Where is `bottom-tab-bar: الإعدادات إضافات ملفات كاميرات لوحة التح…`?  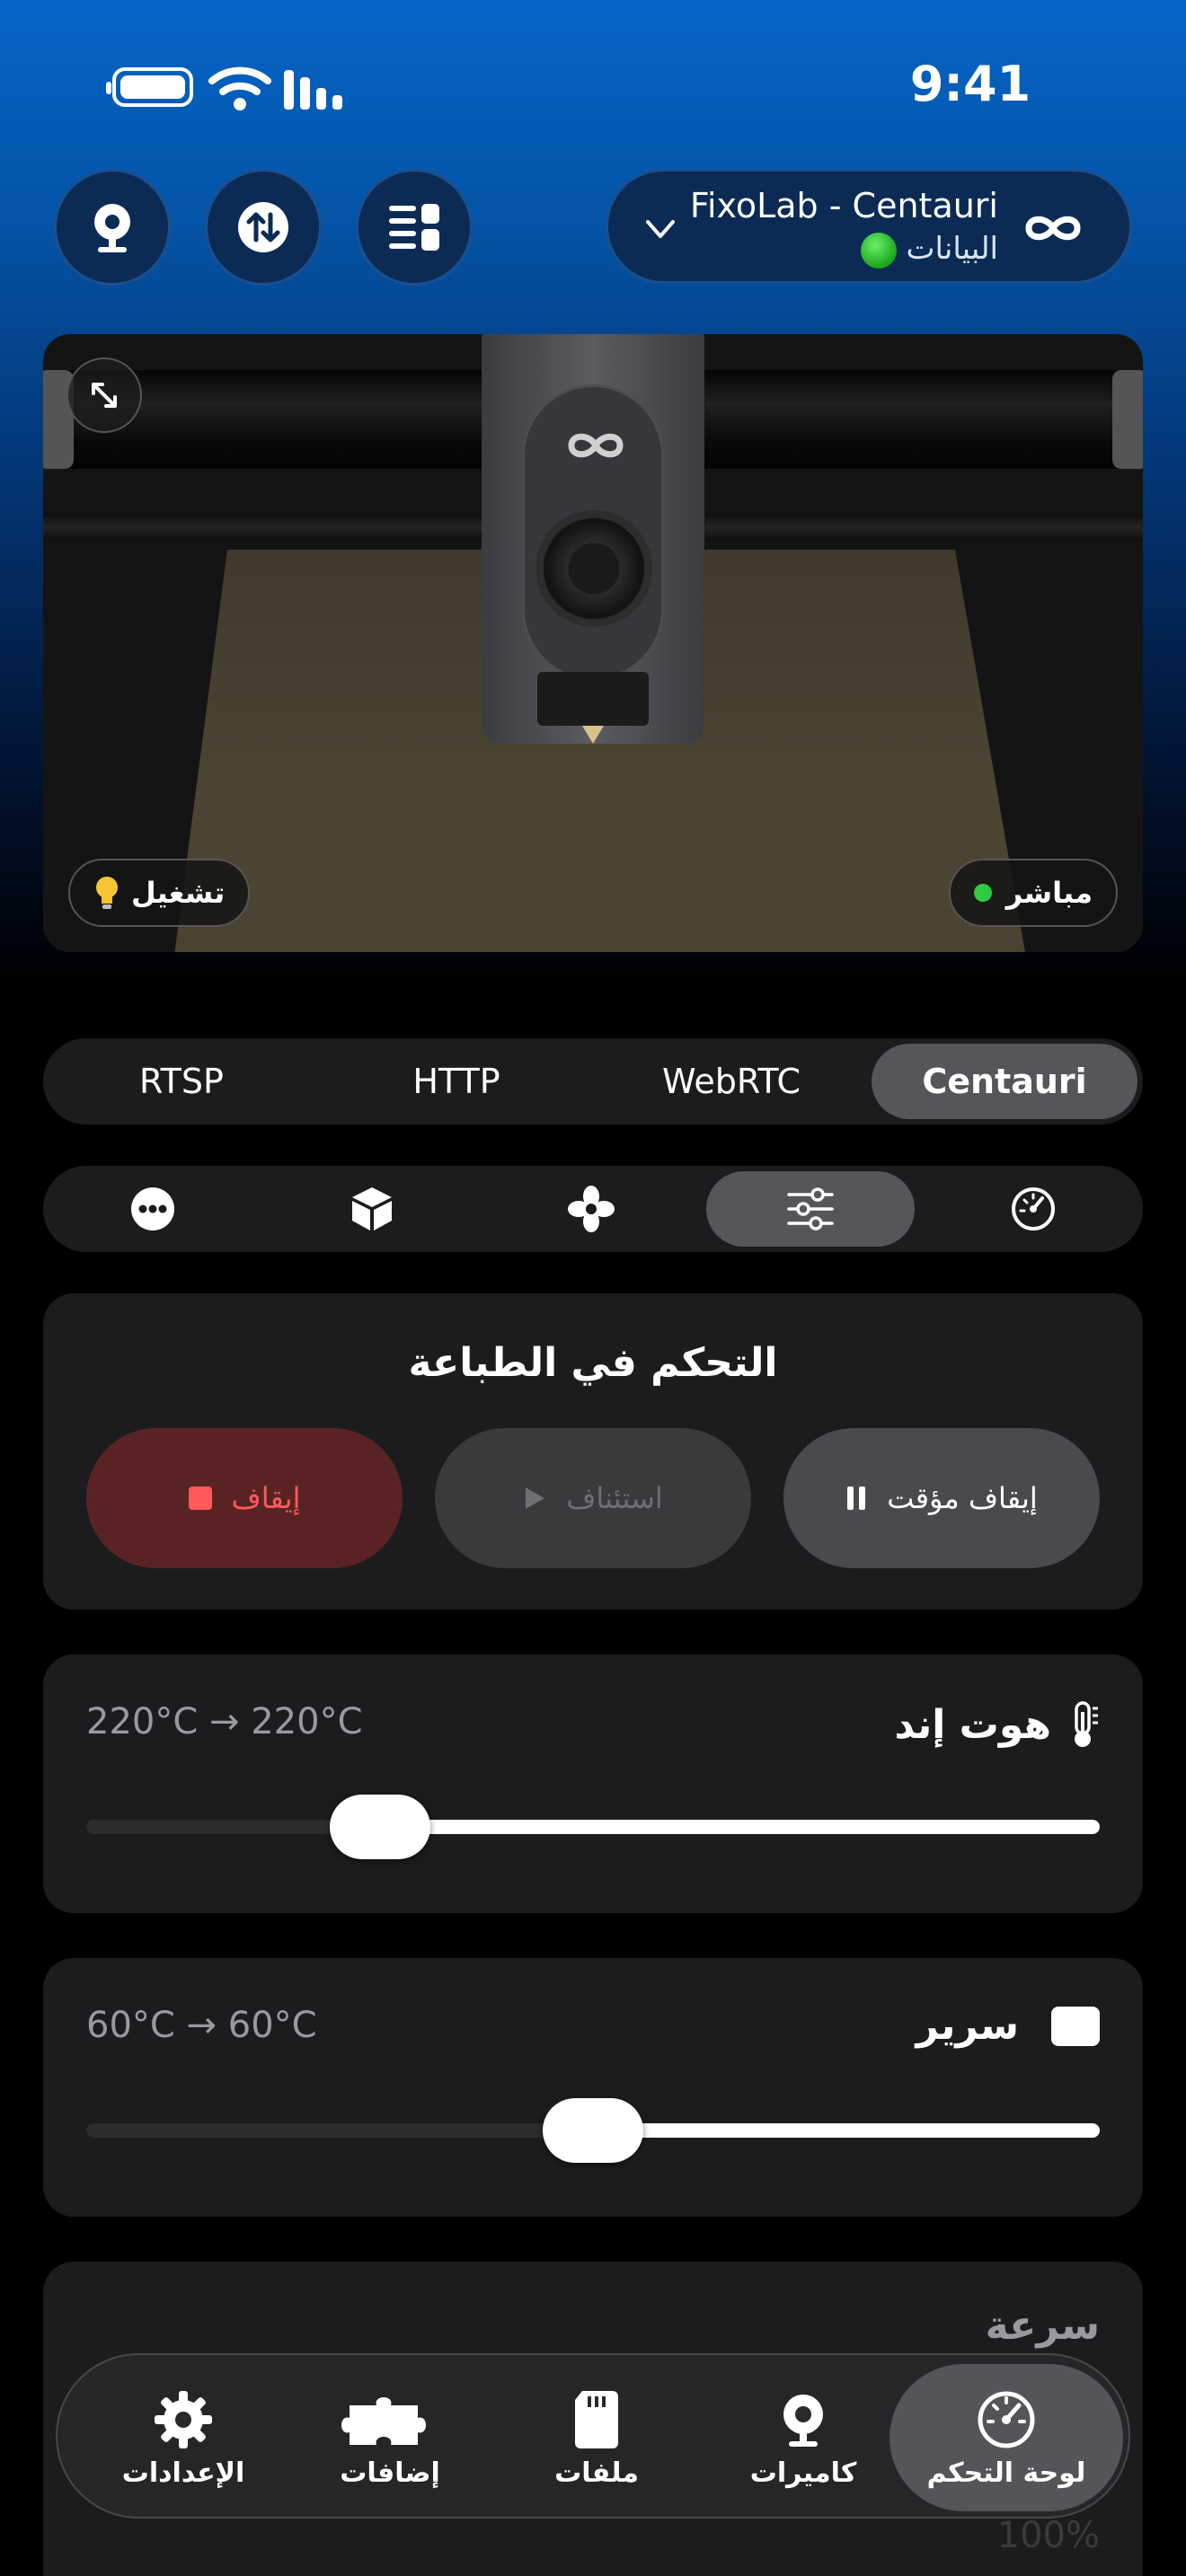
bottom-tab-bar: الإعدادات إضافات ملفات كاميرات لوحة التح… is located at coordinates (593, 2436).